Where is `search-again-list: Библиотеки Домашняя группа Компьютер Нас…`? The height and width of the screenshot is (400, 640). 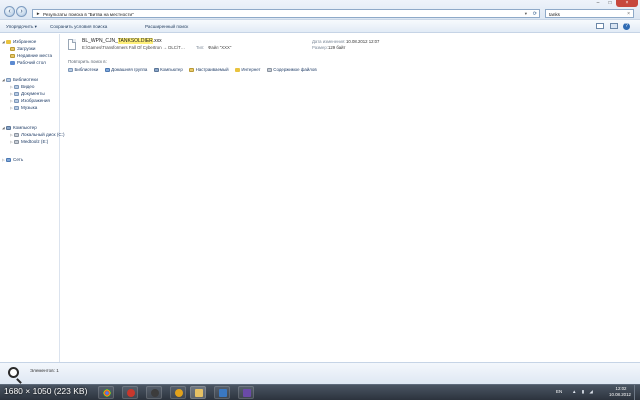 search-again-list: Библиотеки Домашняя группа Компьютер Нас… is located at coordinates (195, 69).